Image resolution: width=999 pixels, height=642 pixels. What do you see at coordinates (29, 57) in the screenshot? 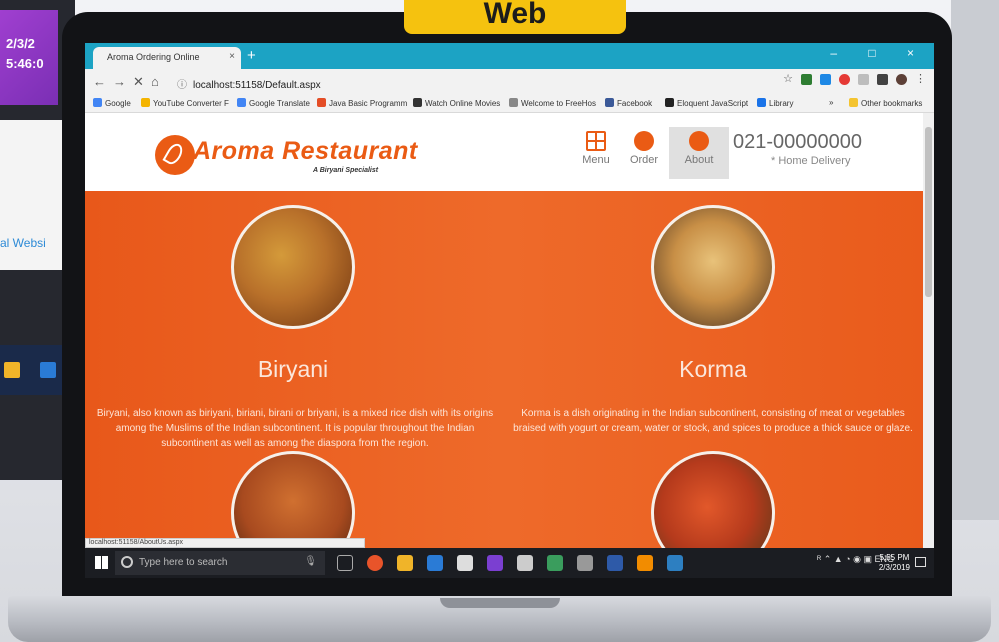
I see `background-clock-tile: 2/3/2 5:46:0` at bounding box center [29, 57].